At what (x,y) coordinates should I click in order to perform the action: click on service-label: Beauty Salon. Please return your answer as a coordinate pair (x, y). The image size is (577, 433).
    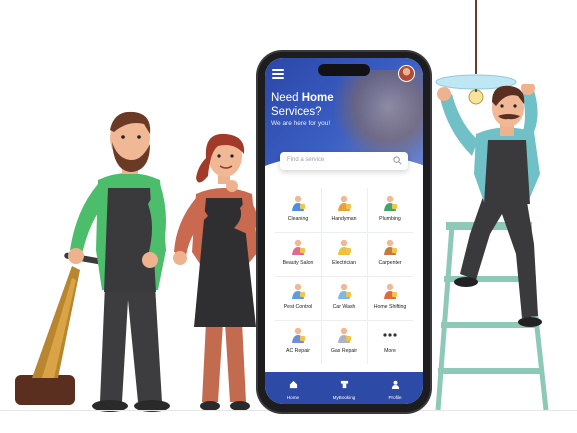
    Looking at the image, I should click on (298, 263).